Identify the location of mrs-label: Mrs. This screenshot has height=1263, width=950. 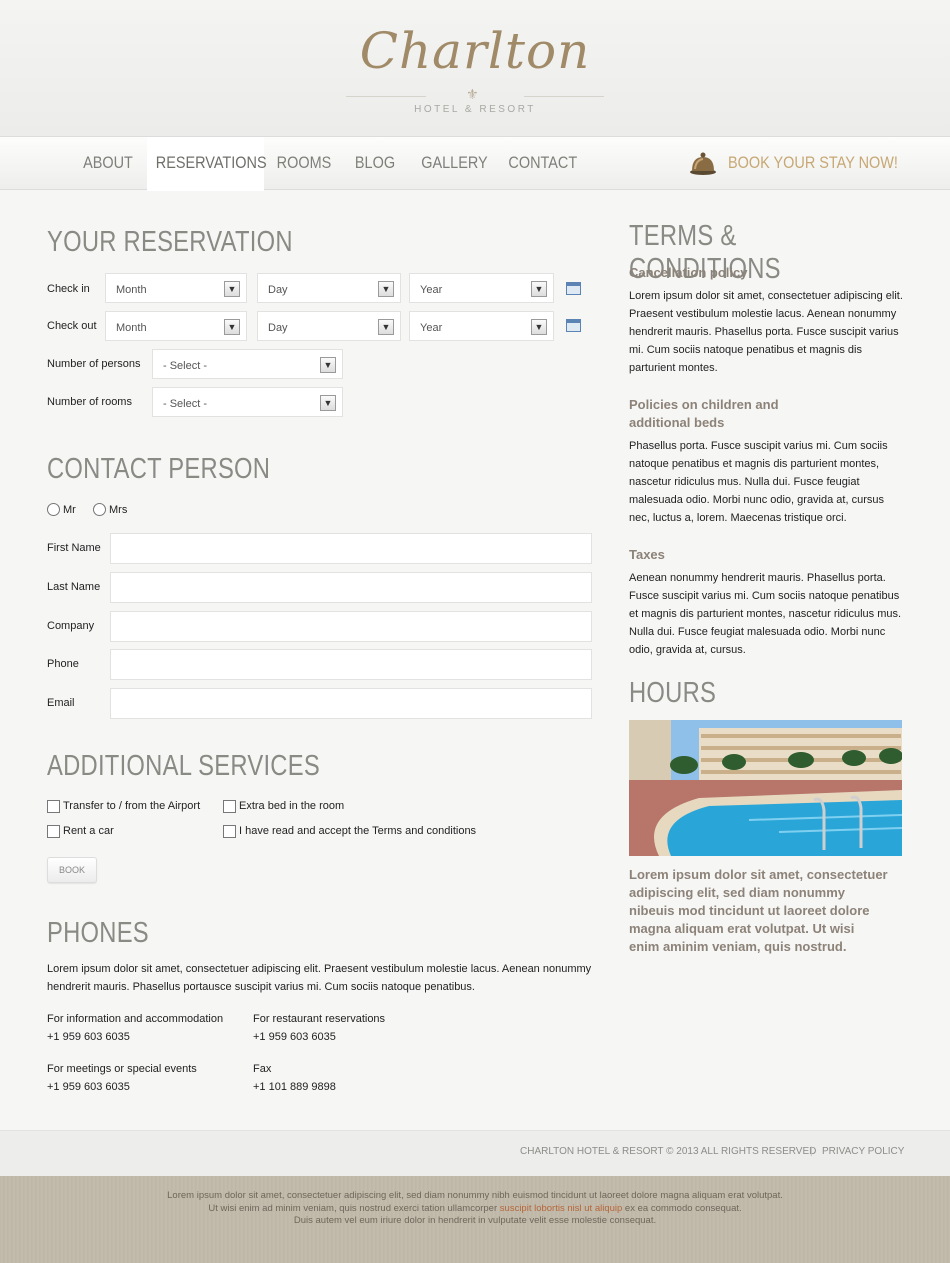
(118, 510).